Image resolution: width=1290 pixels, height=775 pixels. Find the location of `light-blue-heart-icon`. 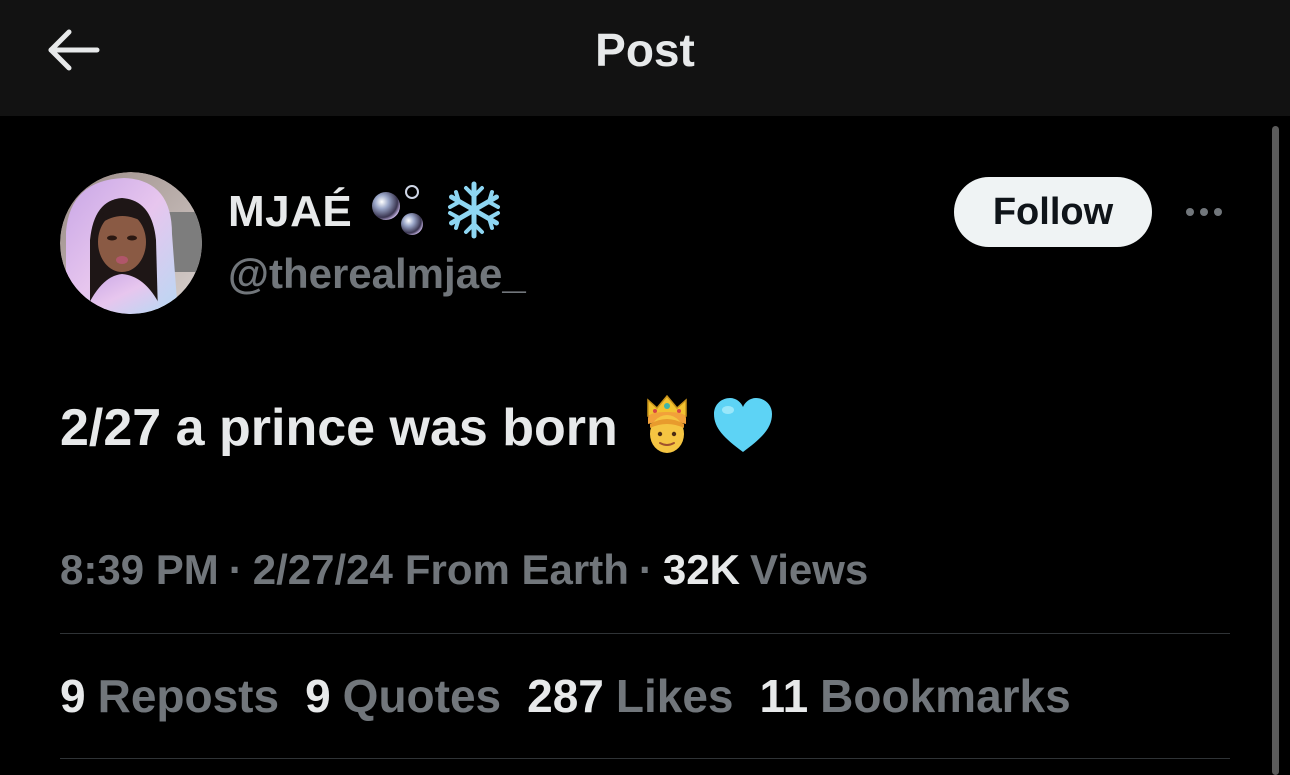

light-blue-heart-icon is located at coordinates (743, 428).